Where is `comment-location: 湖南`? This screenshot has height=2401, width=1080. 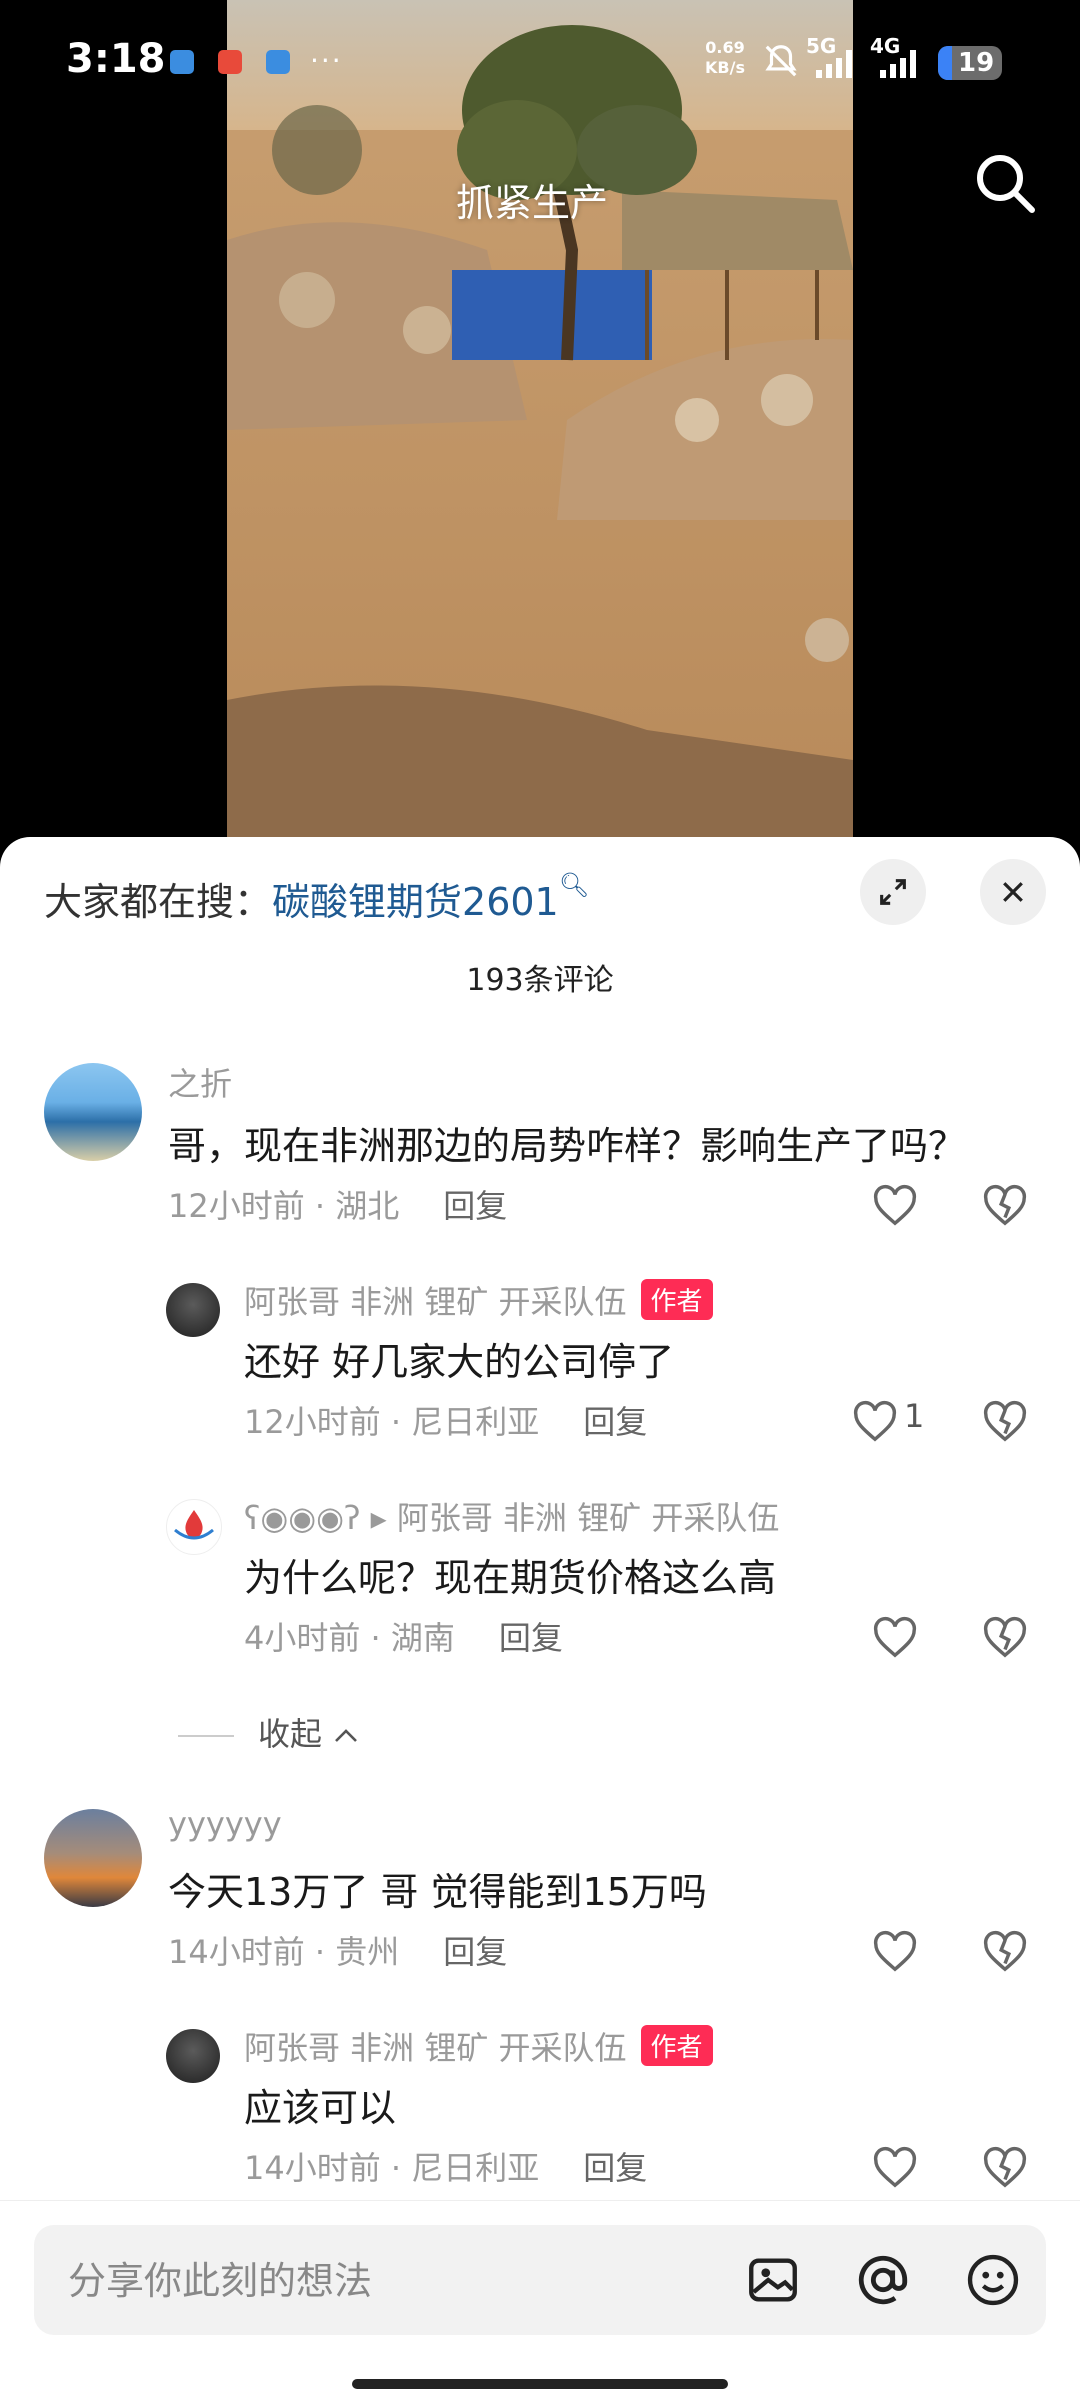 comment-location: 湖南 is located at coordinates (422, 1638).